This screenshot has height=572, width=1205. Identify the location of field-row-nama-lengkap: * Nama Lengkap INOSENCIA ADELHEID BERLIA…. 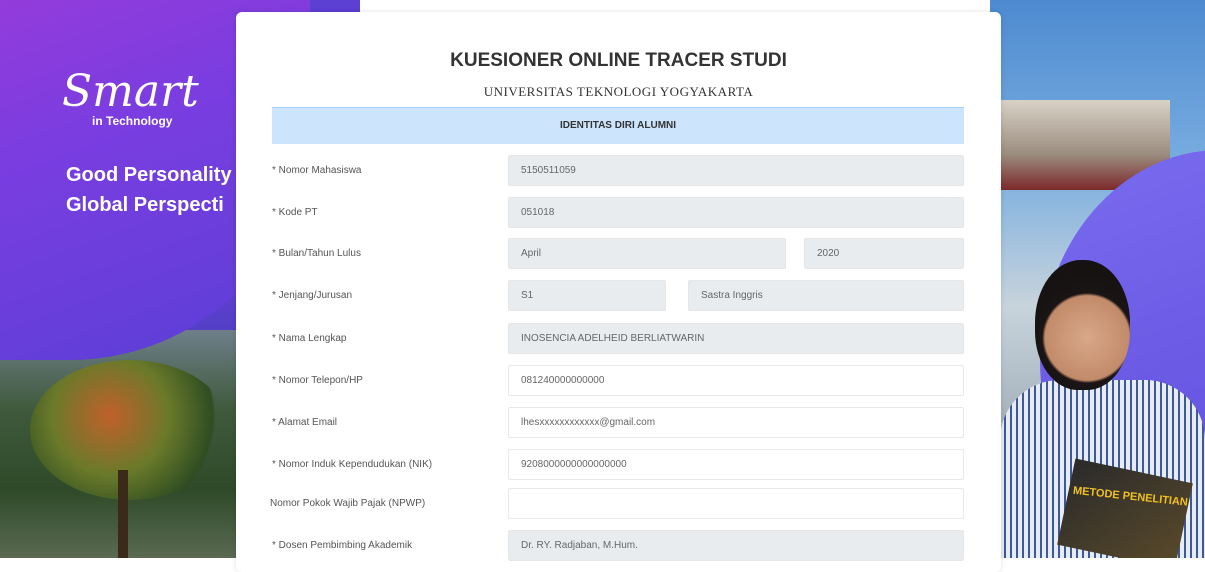
(618, 338).